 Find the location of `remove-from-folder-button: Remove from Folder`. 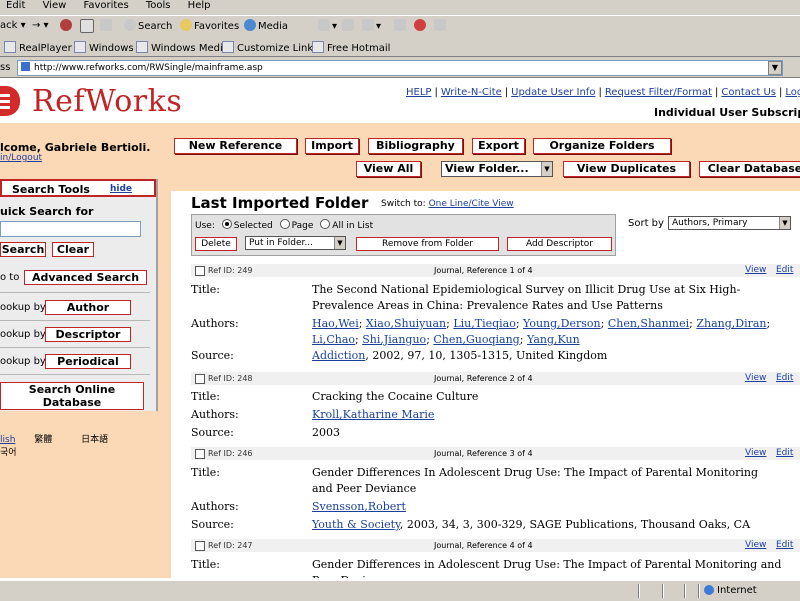

remove-from-folder-button: Remove from Folder is located at coordinates (427, 244).